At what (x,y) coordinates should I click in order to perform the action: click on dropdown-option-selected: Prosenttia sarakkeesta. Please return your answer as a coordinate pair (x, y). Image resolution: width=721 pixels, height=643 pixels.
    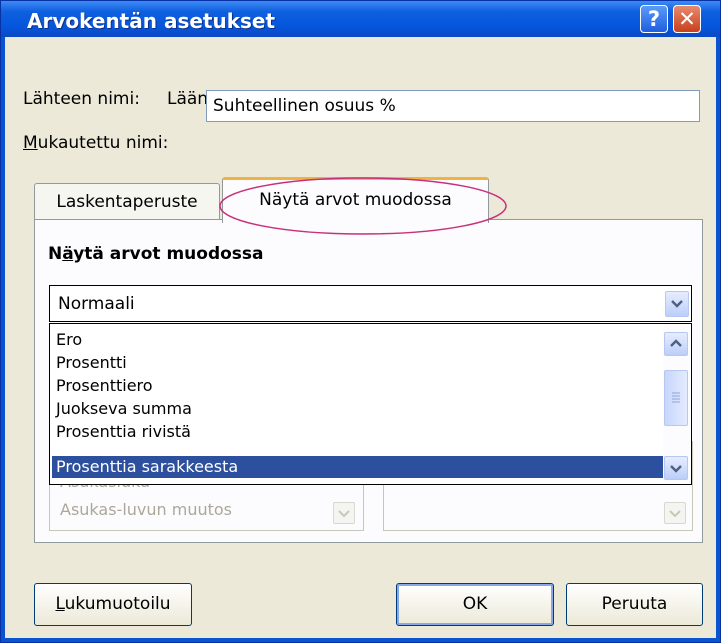
    Looking at the image, I should click on (358, 467).